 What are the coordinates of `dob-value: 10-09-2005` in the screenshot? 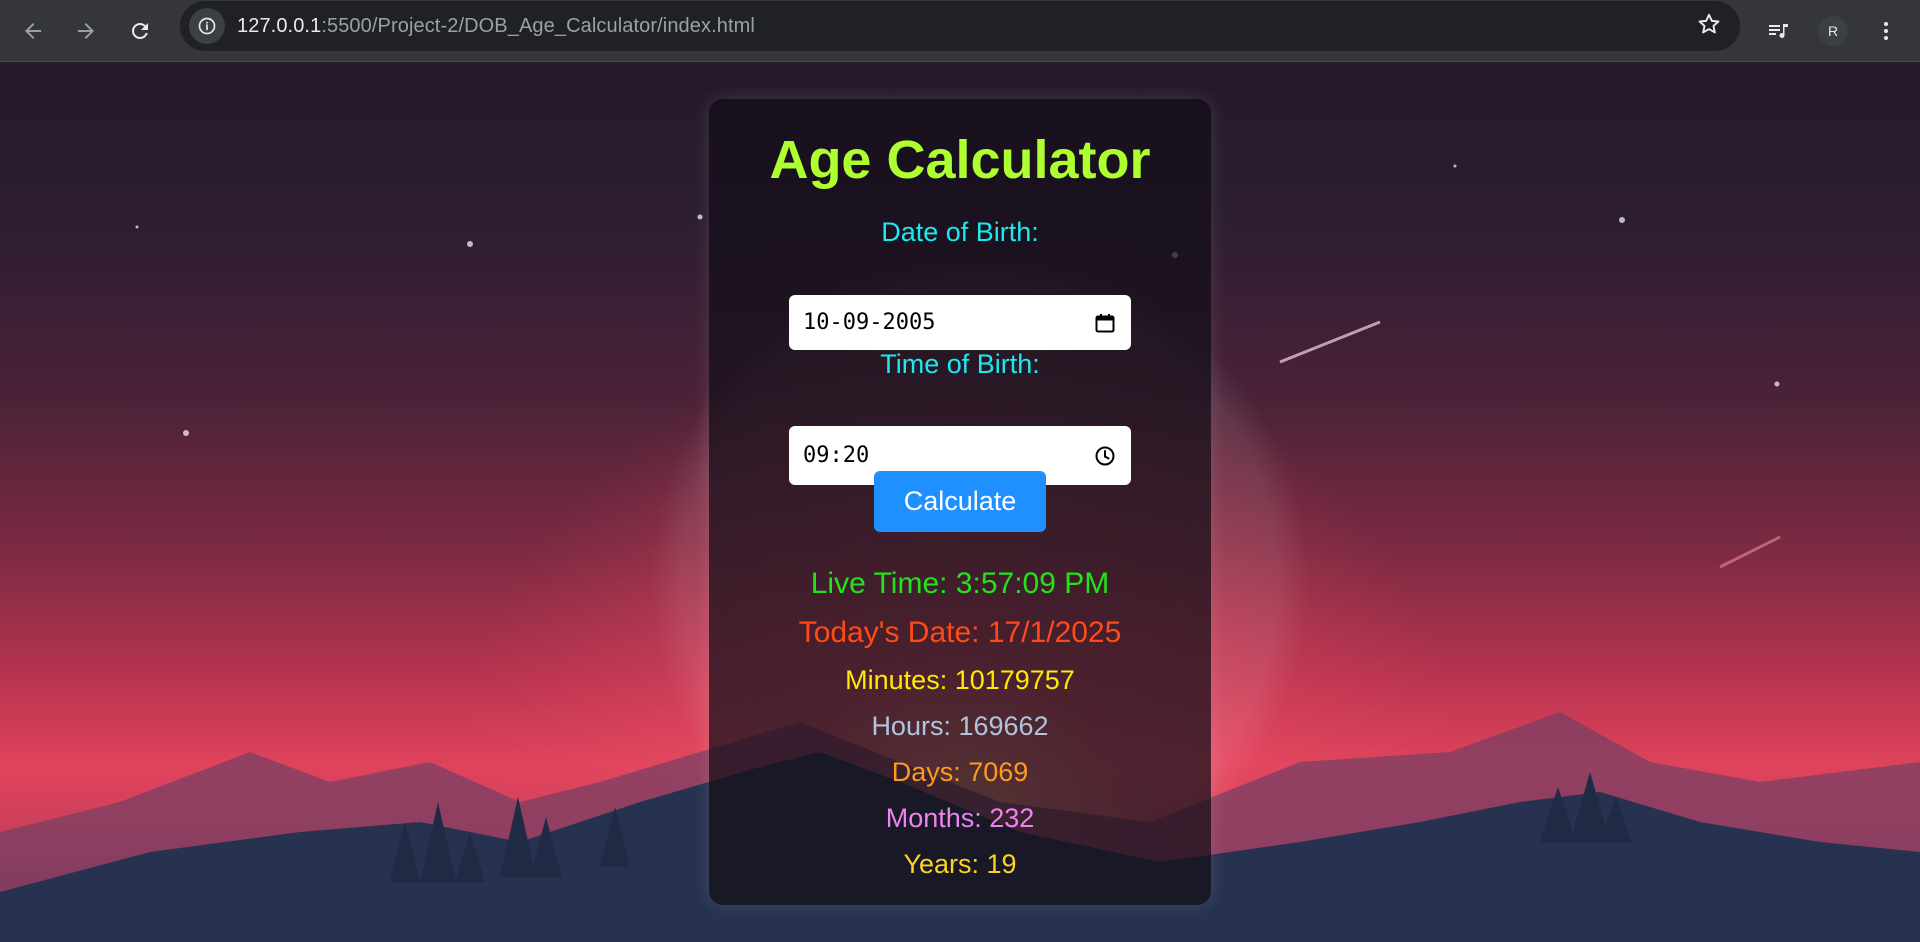 It's located at (869, 322).